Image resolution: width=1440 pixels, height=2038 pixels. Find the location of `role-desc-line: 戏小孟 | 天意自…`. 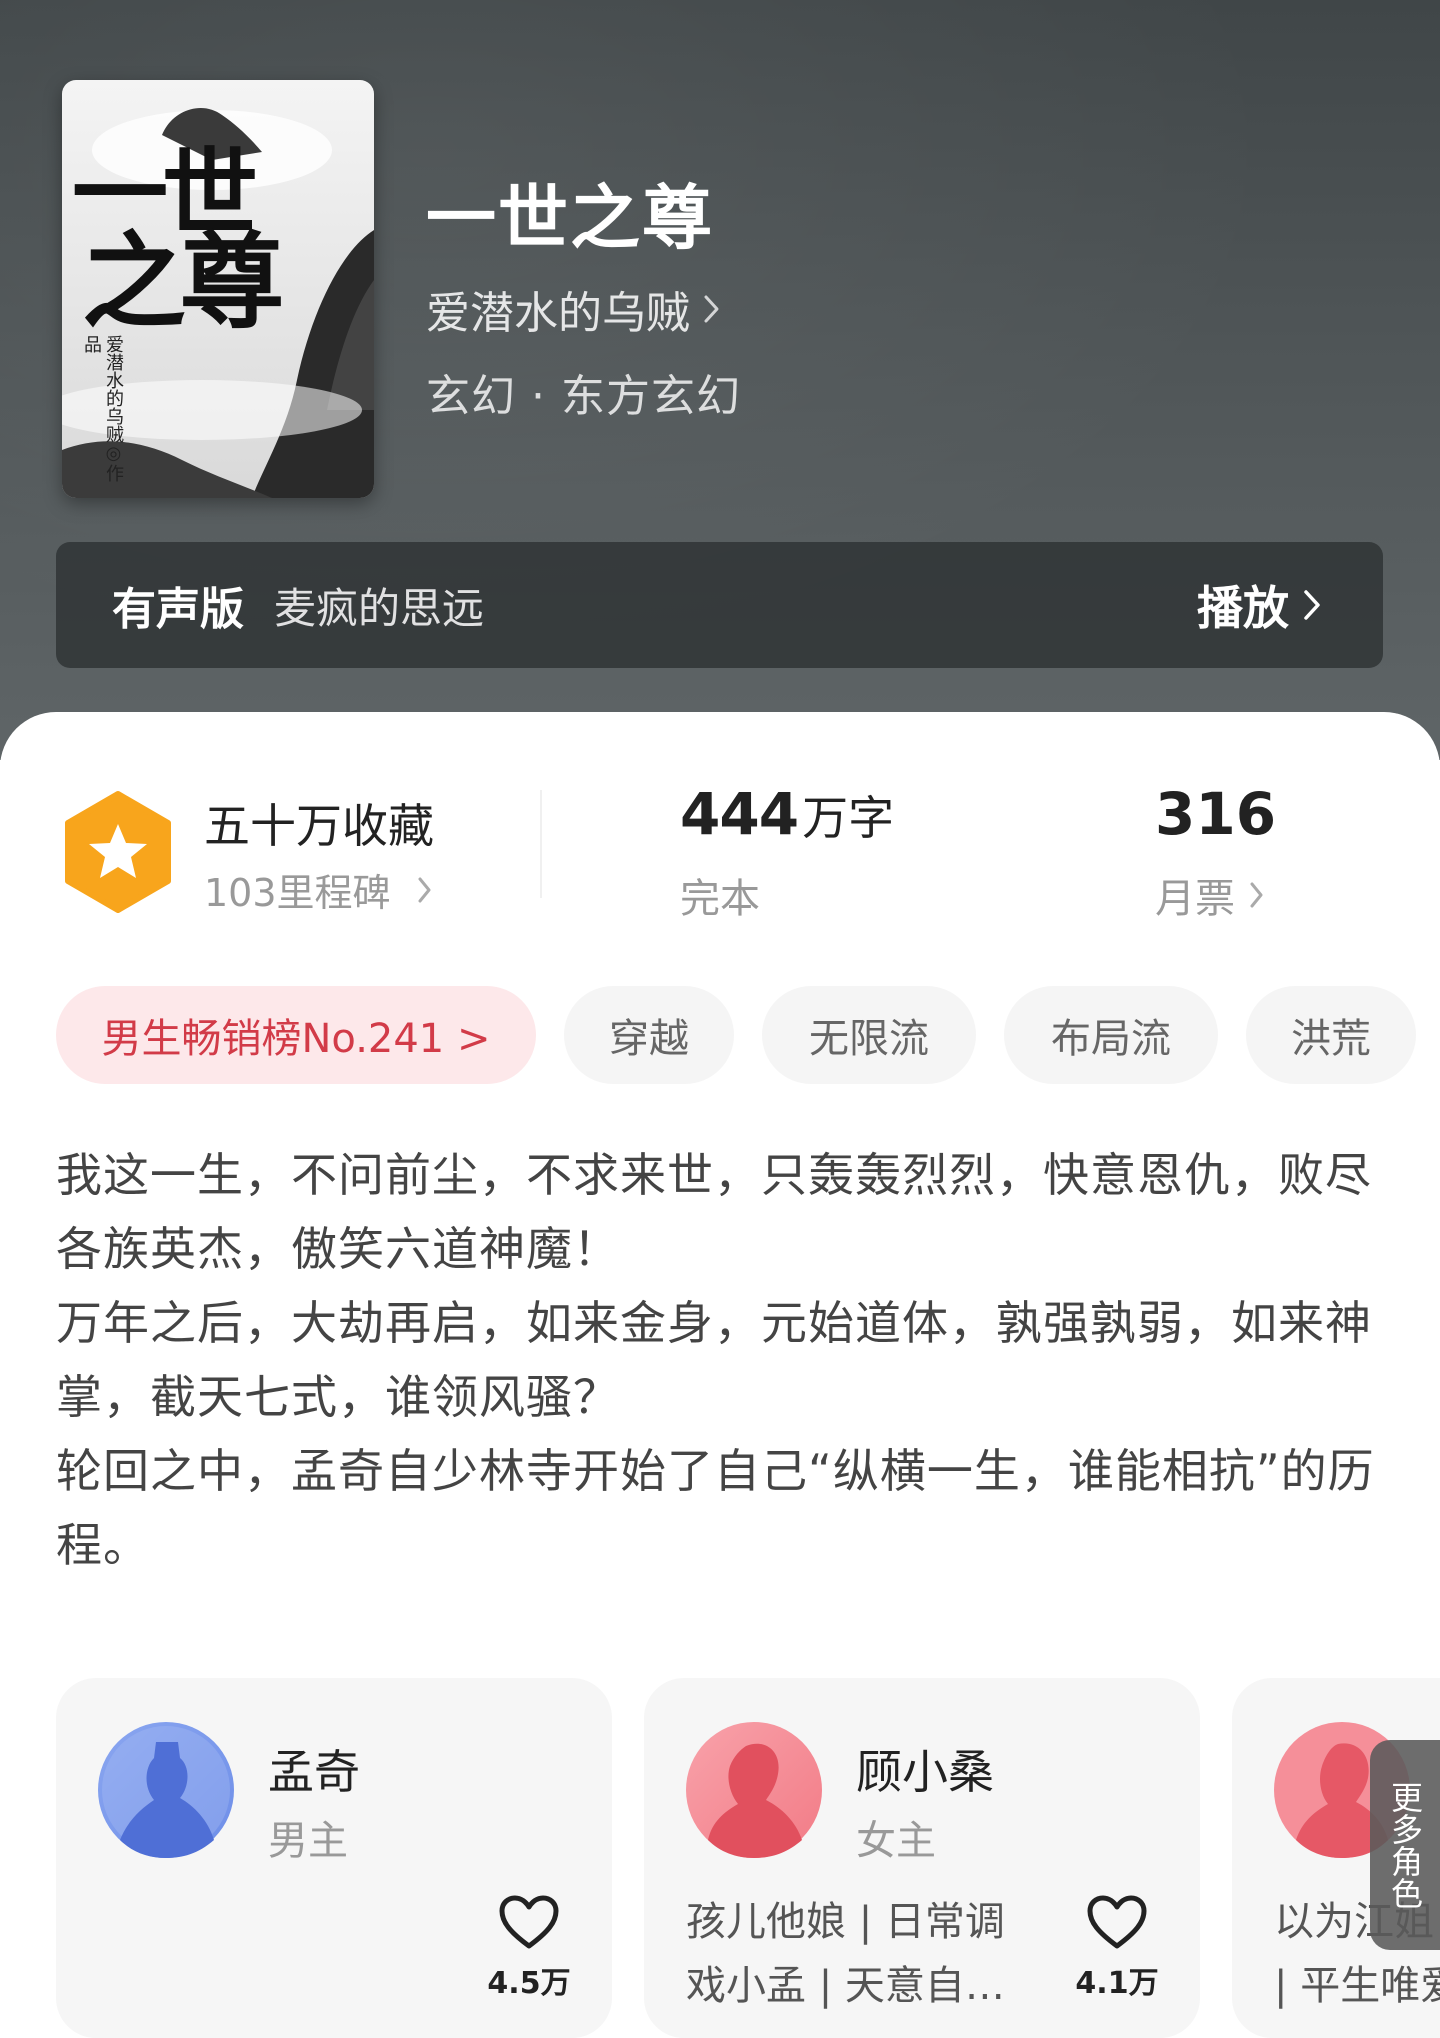

role-desc-line: 戏小孟 | 天意自… is located at coordinates (845, 1986).